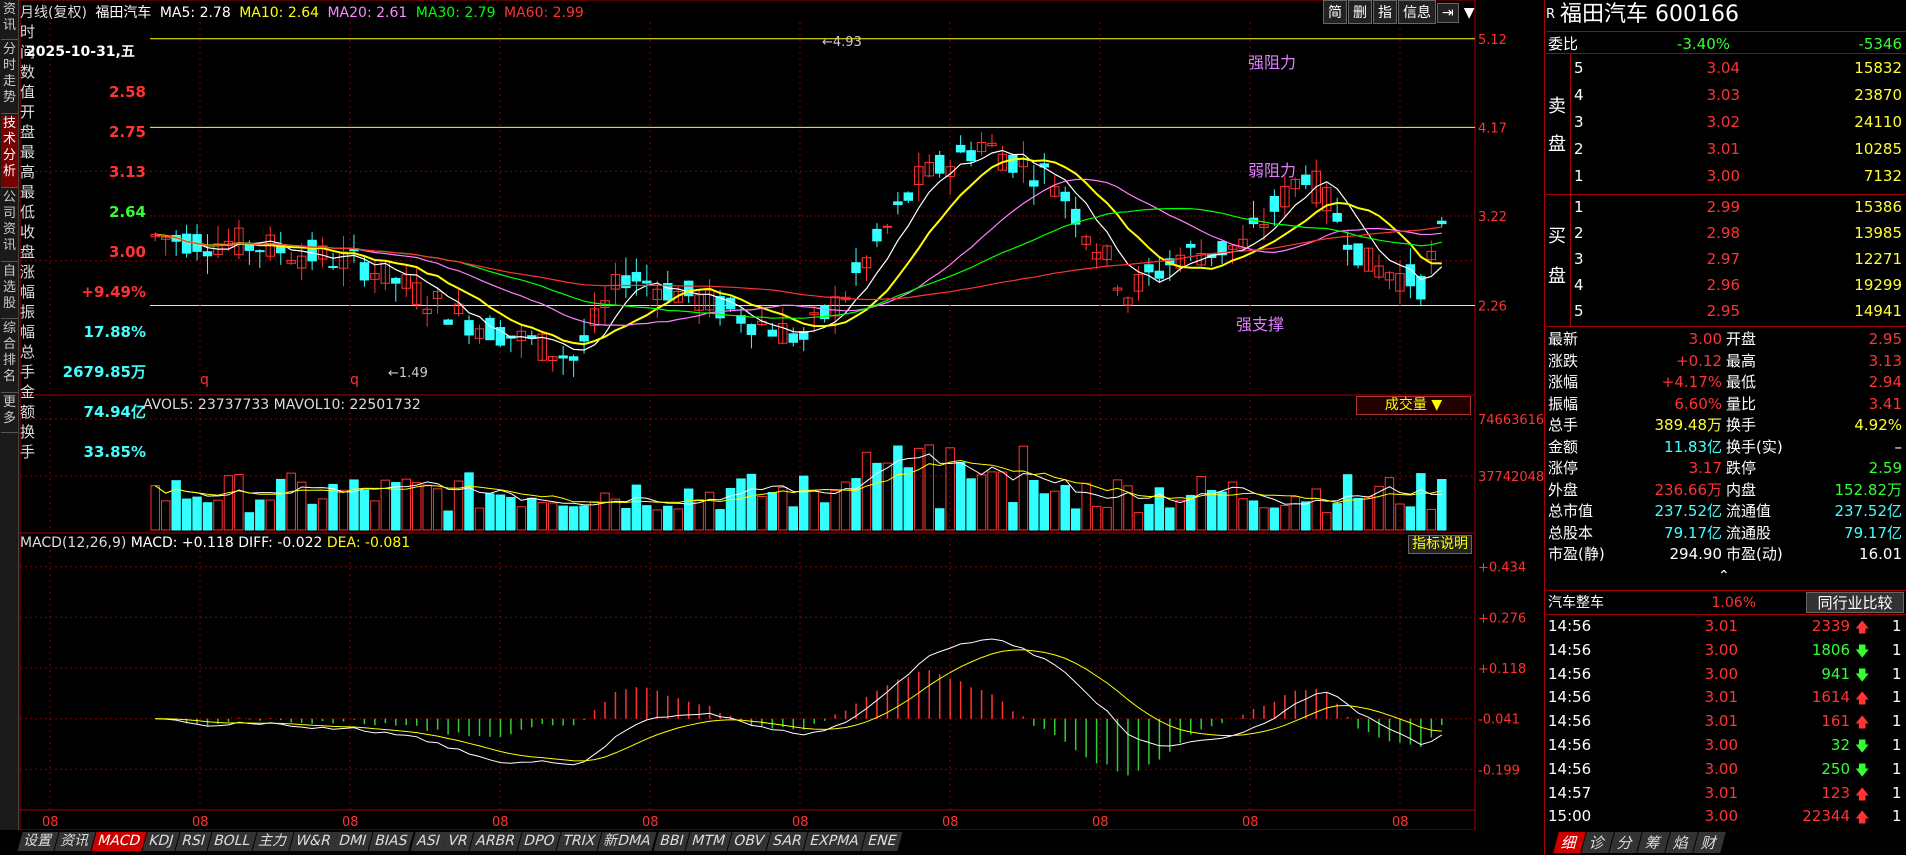 This screenshot has width=1906, height=855. I want to click on collapse-icon: ⌃, so click(1724, 576).